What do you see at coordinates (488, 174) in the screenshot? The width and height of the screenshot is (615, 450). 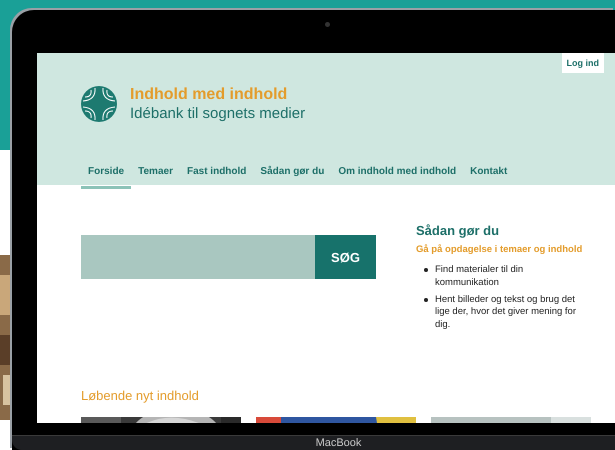 I see `nav-tab: Kontakt` at bounding box center [488, 174].